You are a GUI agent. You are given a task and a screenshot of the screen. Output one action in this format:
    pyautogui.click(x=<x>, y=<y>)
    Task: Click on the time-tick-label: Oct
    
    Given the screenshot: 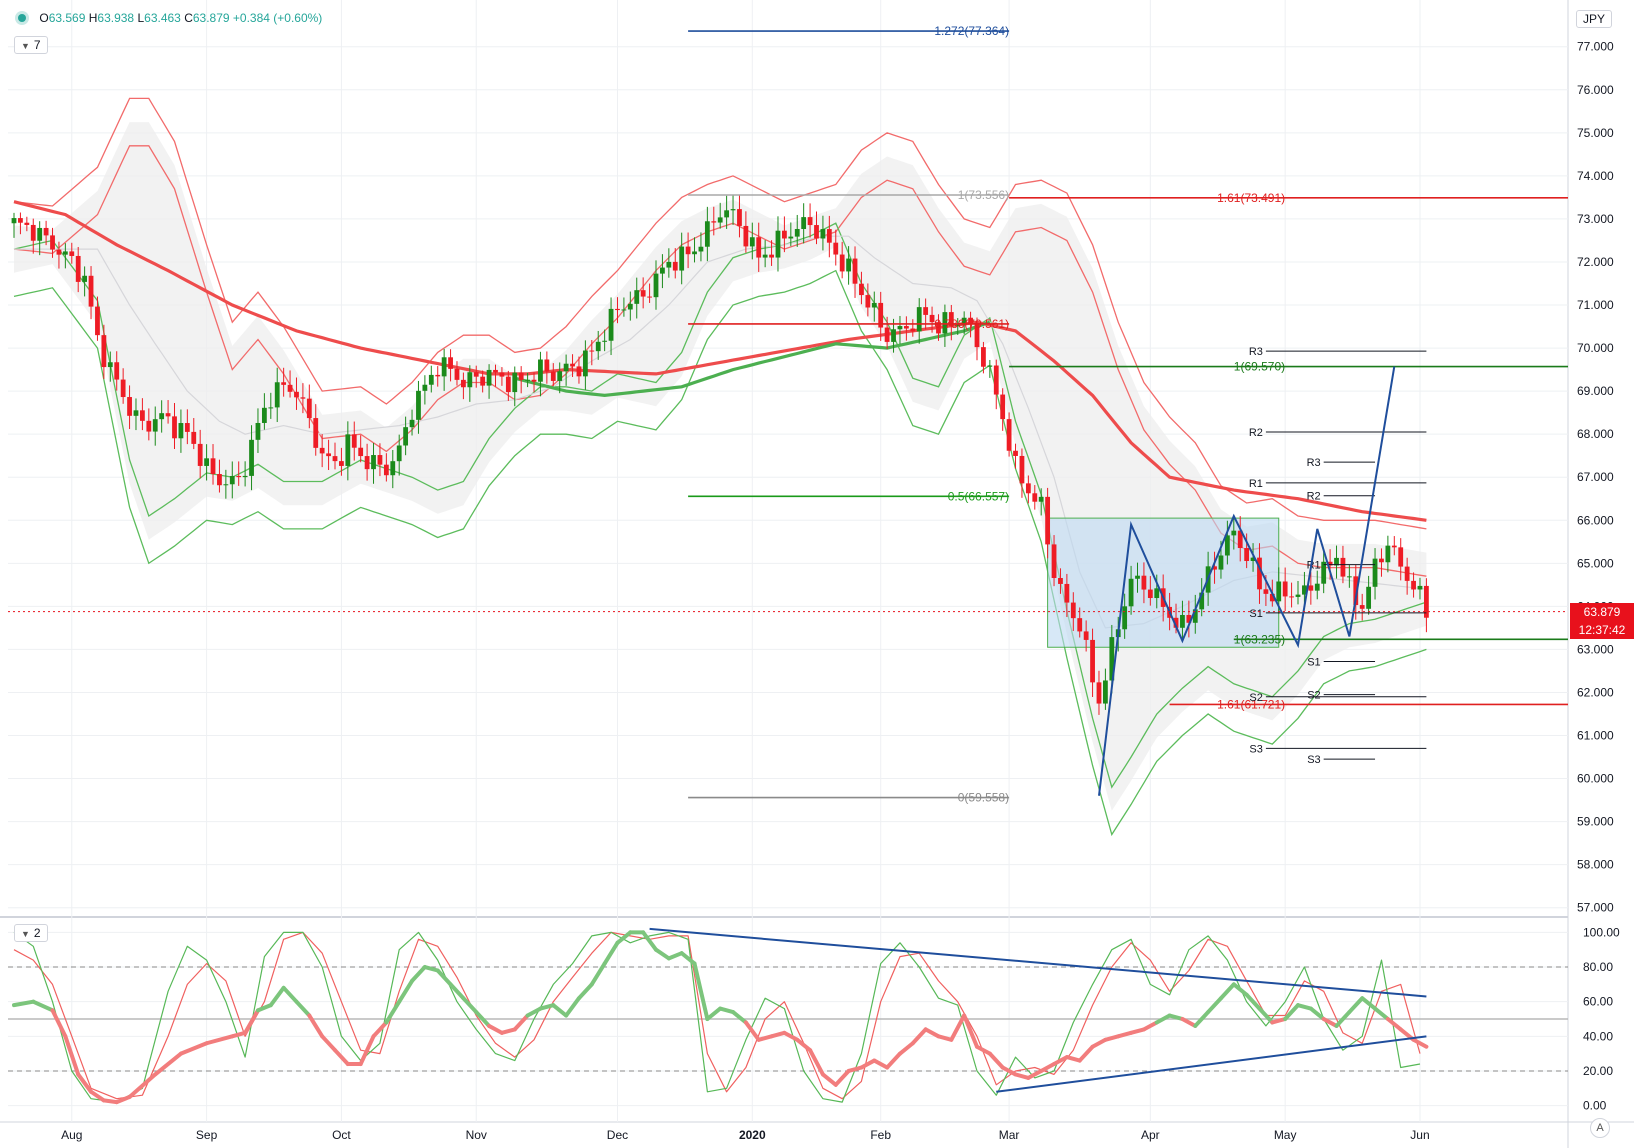 What is the action you would take?
    pyautogui.click(x=341, y=1135)
    